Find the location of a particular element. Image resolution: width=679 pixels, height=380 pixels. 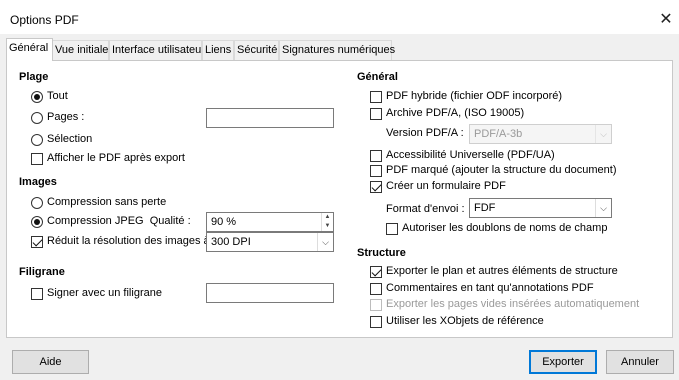

version-pdfa-value: PDF/A-3b is located at coordinates (498, 134).